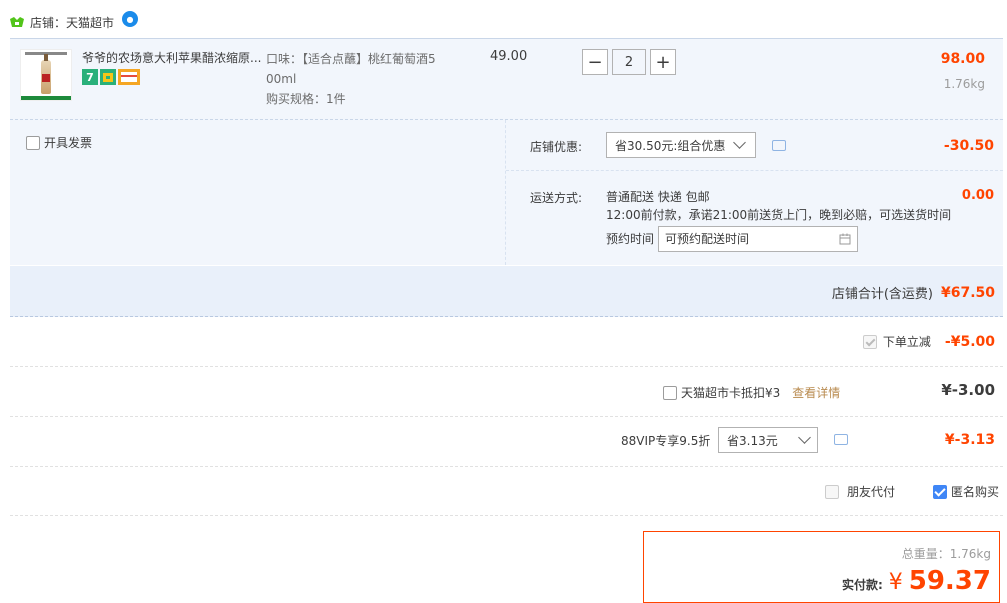  I want to click on chat-icon: ●, so click(130, 19).